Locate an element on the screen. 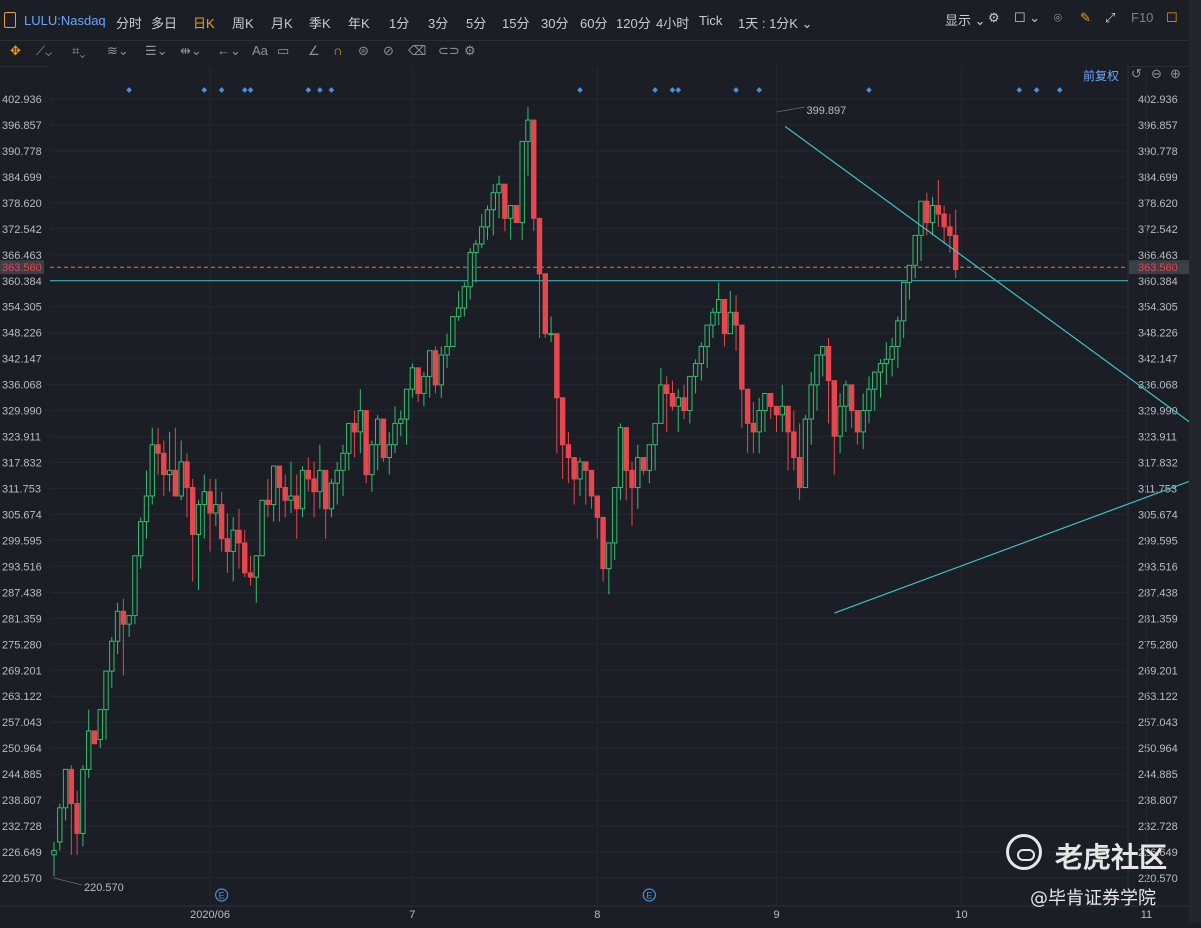 Image resolution: width=1201 pixels, height=928 pixels. comment-tool-icon: ▭ is located at coordinates (283, 51).